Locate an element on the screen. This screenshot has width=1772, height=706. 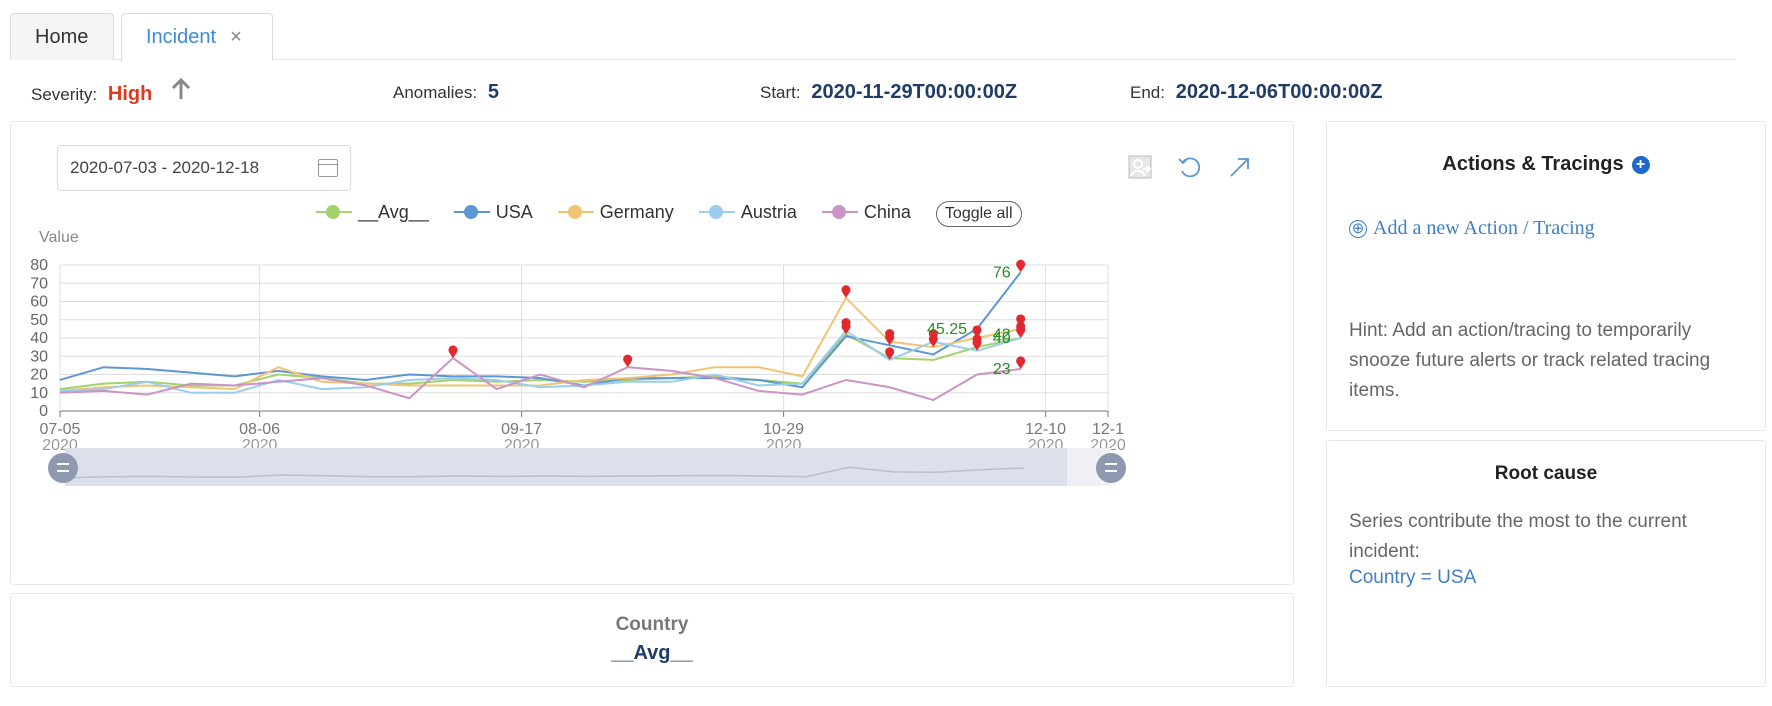
add-action-link: ⊕ Add a new Action / Tracing is located at coordinates (1472, 228).